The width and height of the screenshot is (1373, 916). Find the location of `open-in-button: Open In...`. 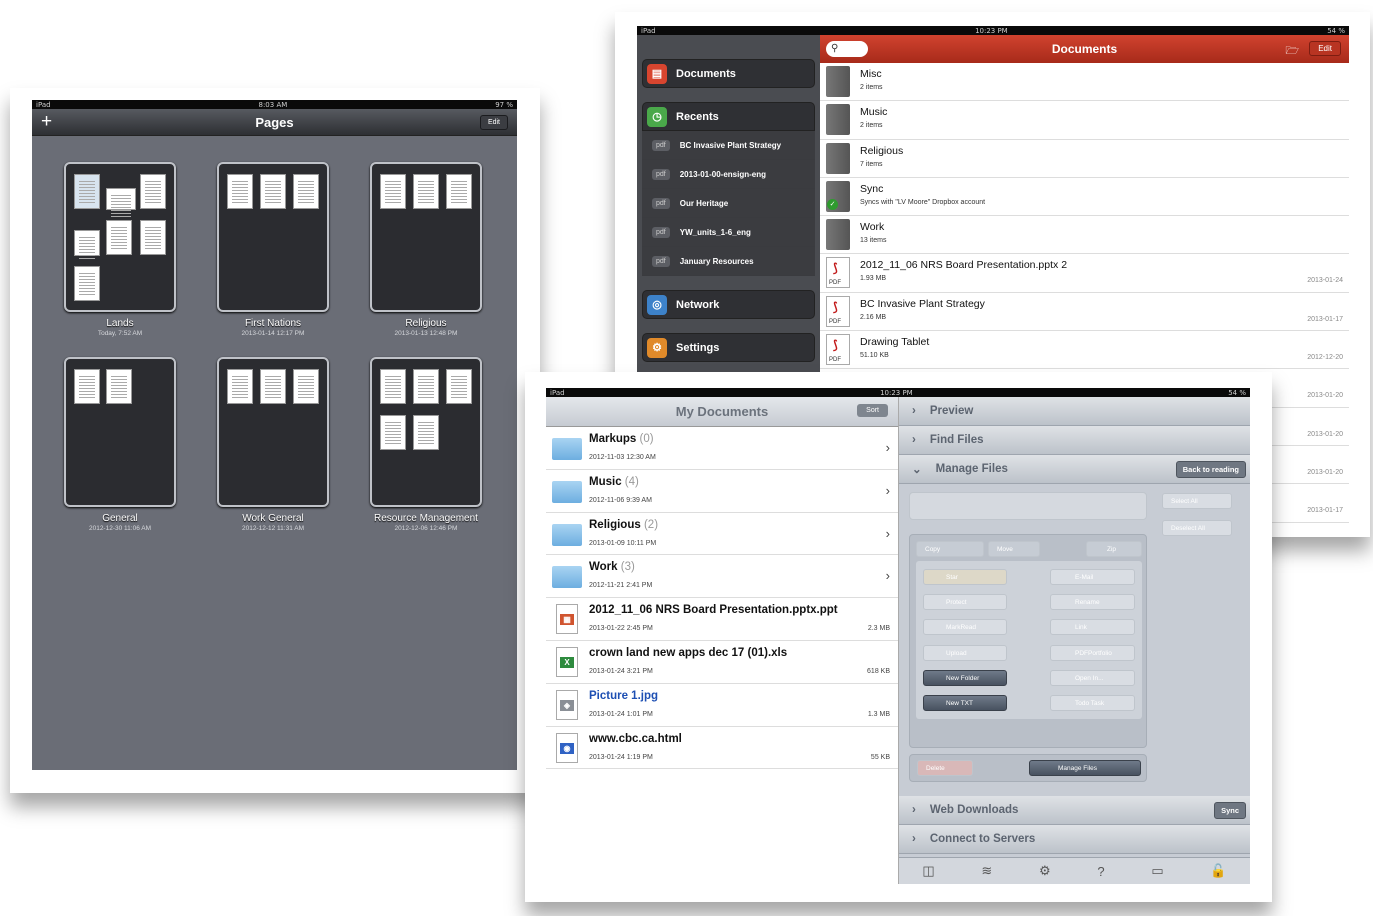

open-in-button: Open In... is located at coordinates (1092, 678).